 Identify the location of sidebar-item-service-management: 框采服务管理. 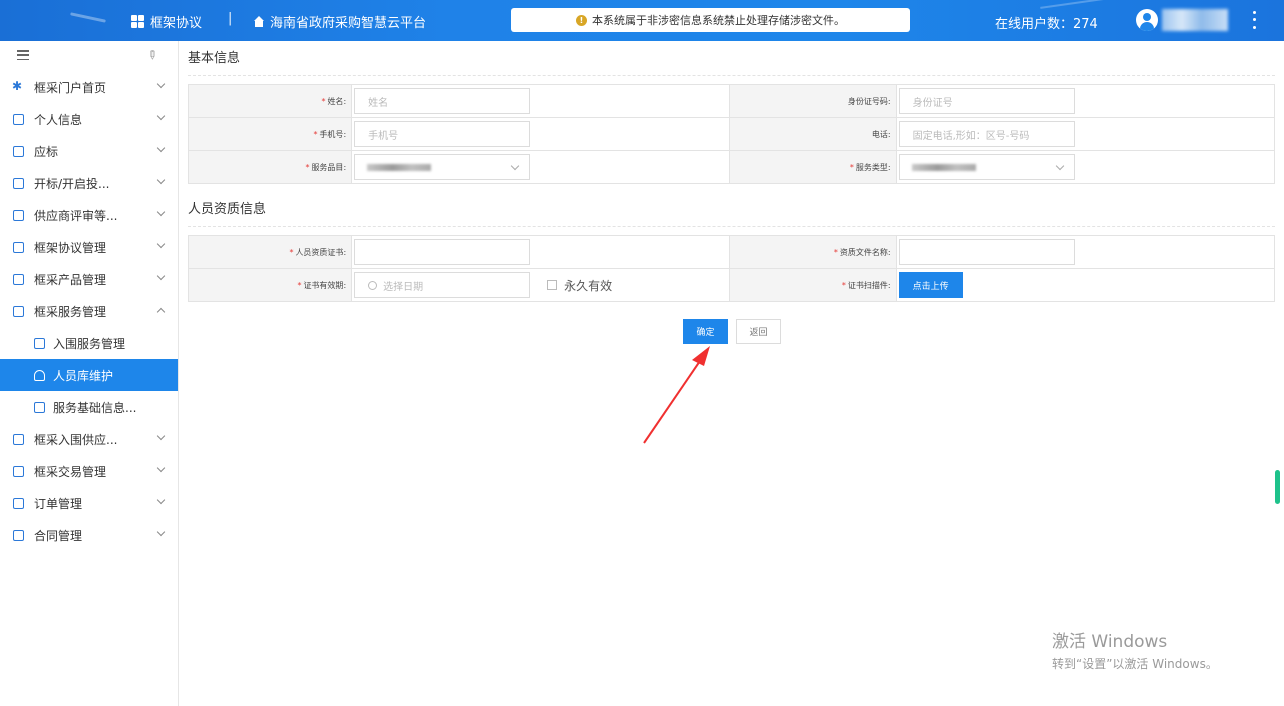
(89, 311).